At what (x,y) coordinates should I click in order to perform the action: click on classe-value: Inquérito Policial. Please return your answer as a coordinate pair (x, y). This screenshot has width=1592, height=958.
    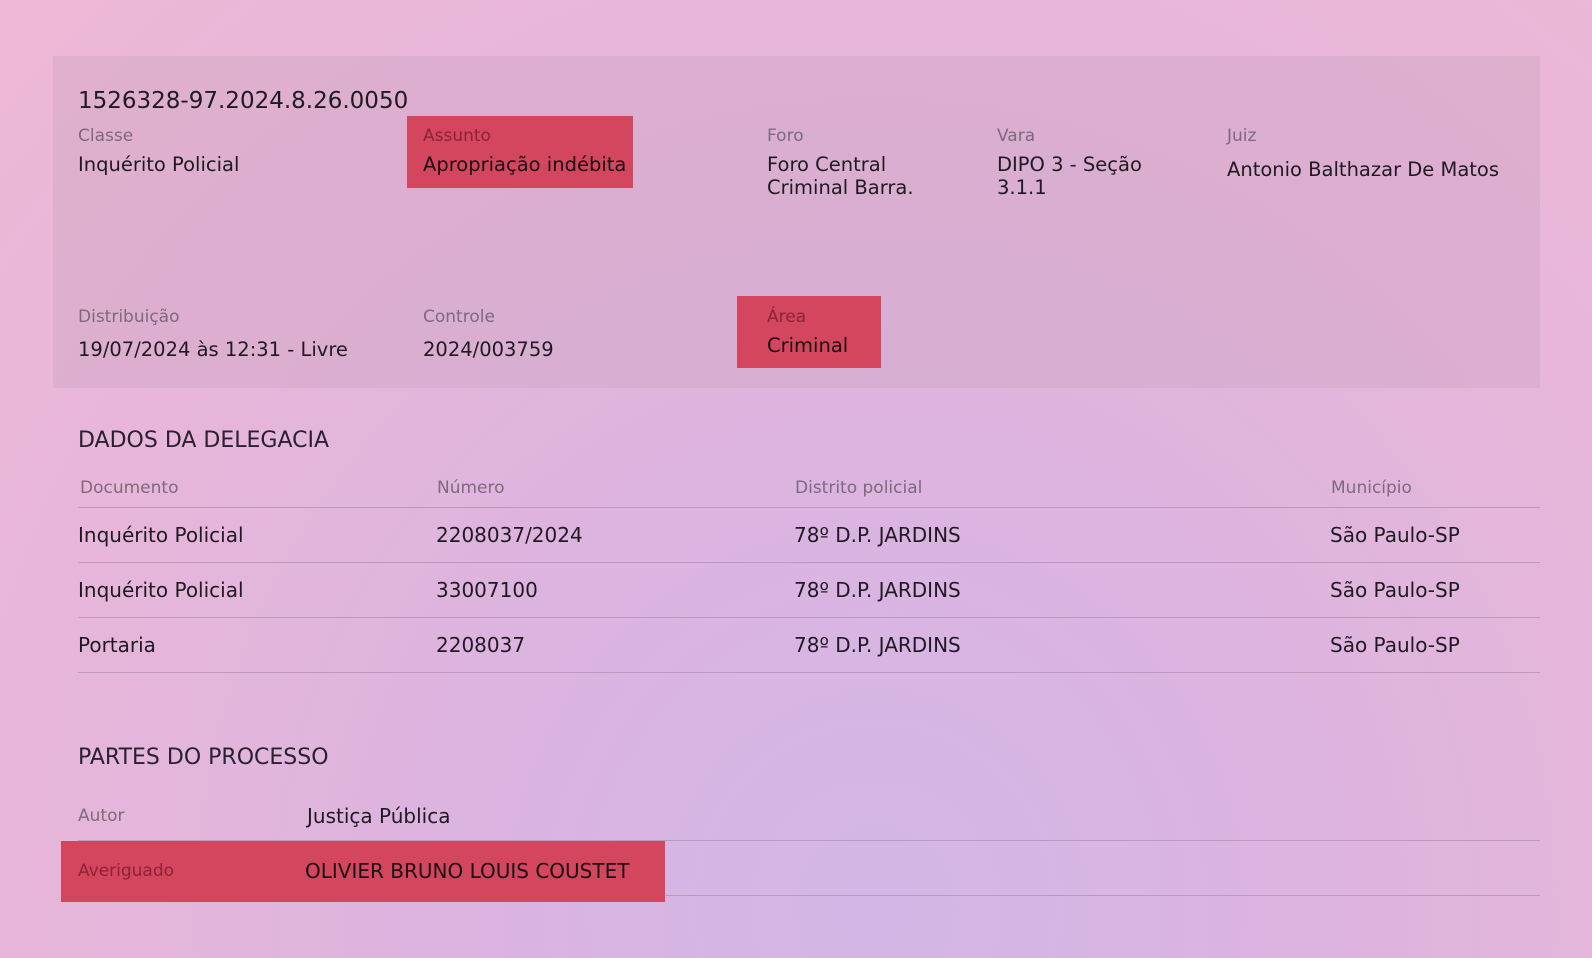
    Looking at the image, I should click on (159, 164).